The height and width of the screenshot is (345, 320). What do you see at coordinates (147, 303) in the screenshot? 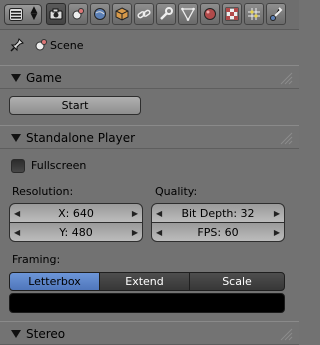
I see `framing-bar-color-swatch` at bounding box center [147, 303].